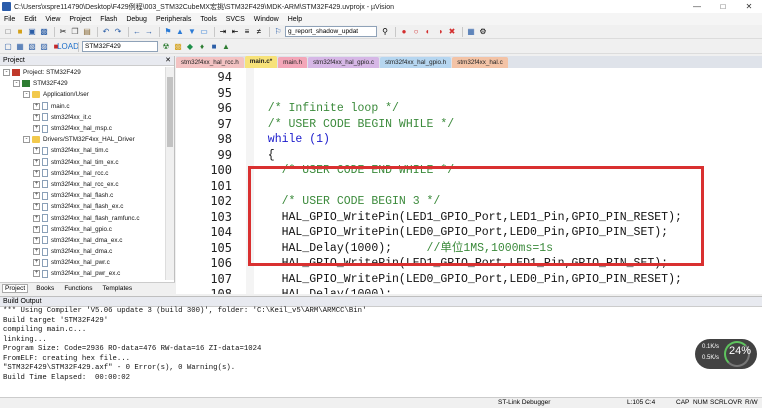 The image size is (762, 408). What do you see at coordinates (75, 32) in the screenshot?
I see `copy-icon: ❐` at bounding box center [75, 32].